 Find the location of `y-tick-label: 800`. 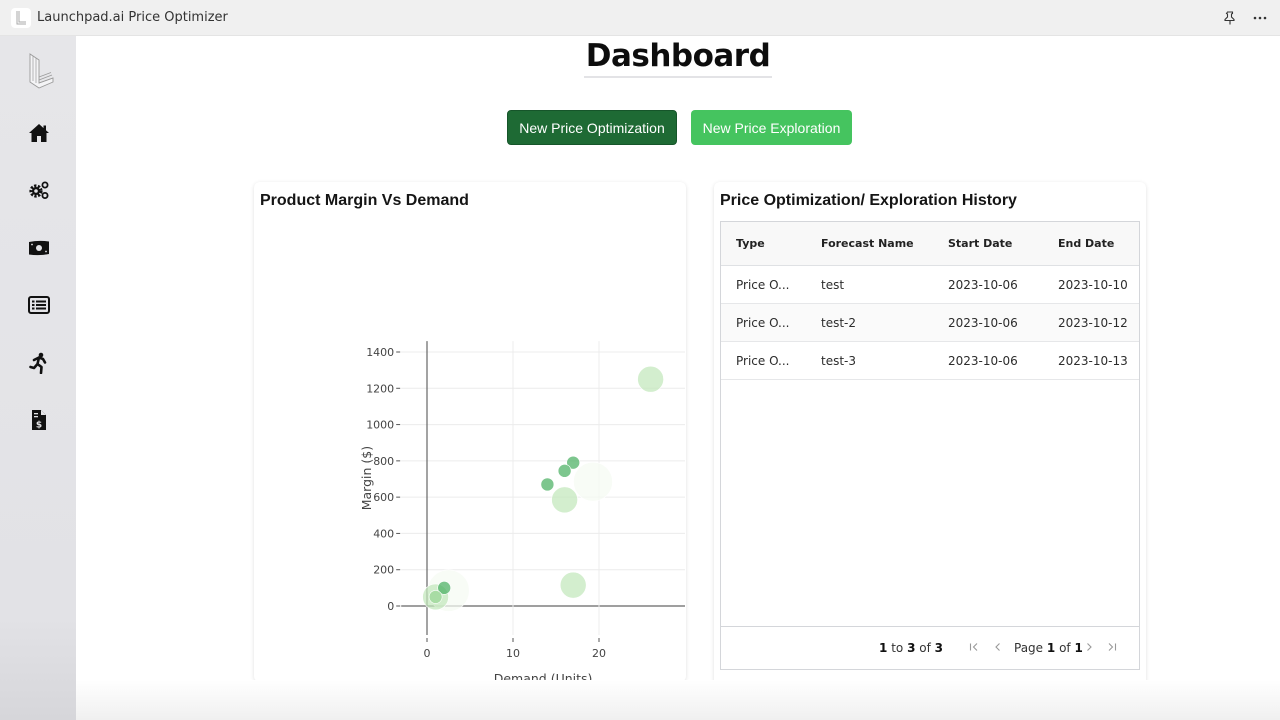

y-tick-label: 800 is located at coordinates (383, 461).